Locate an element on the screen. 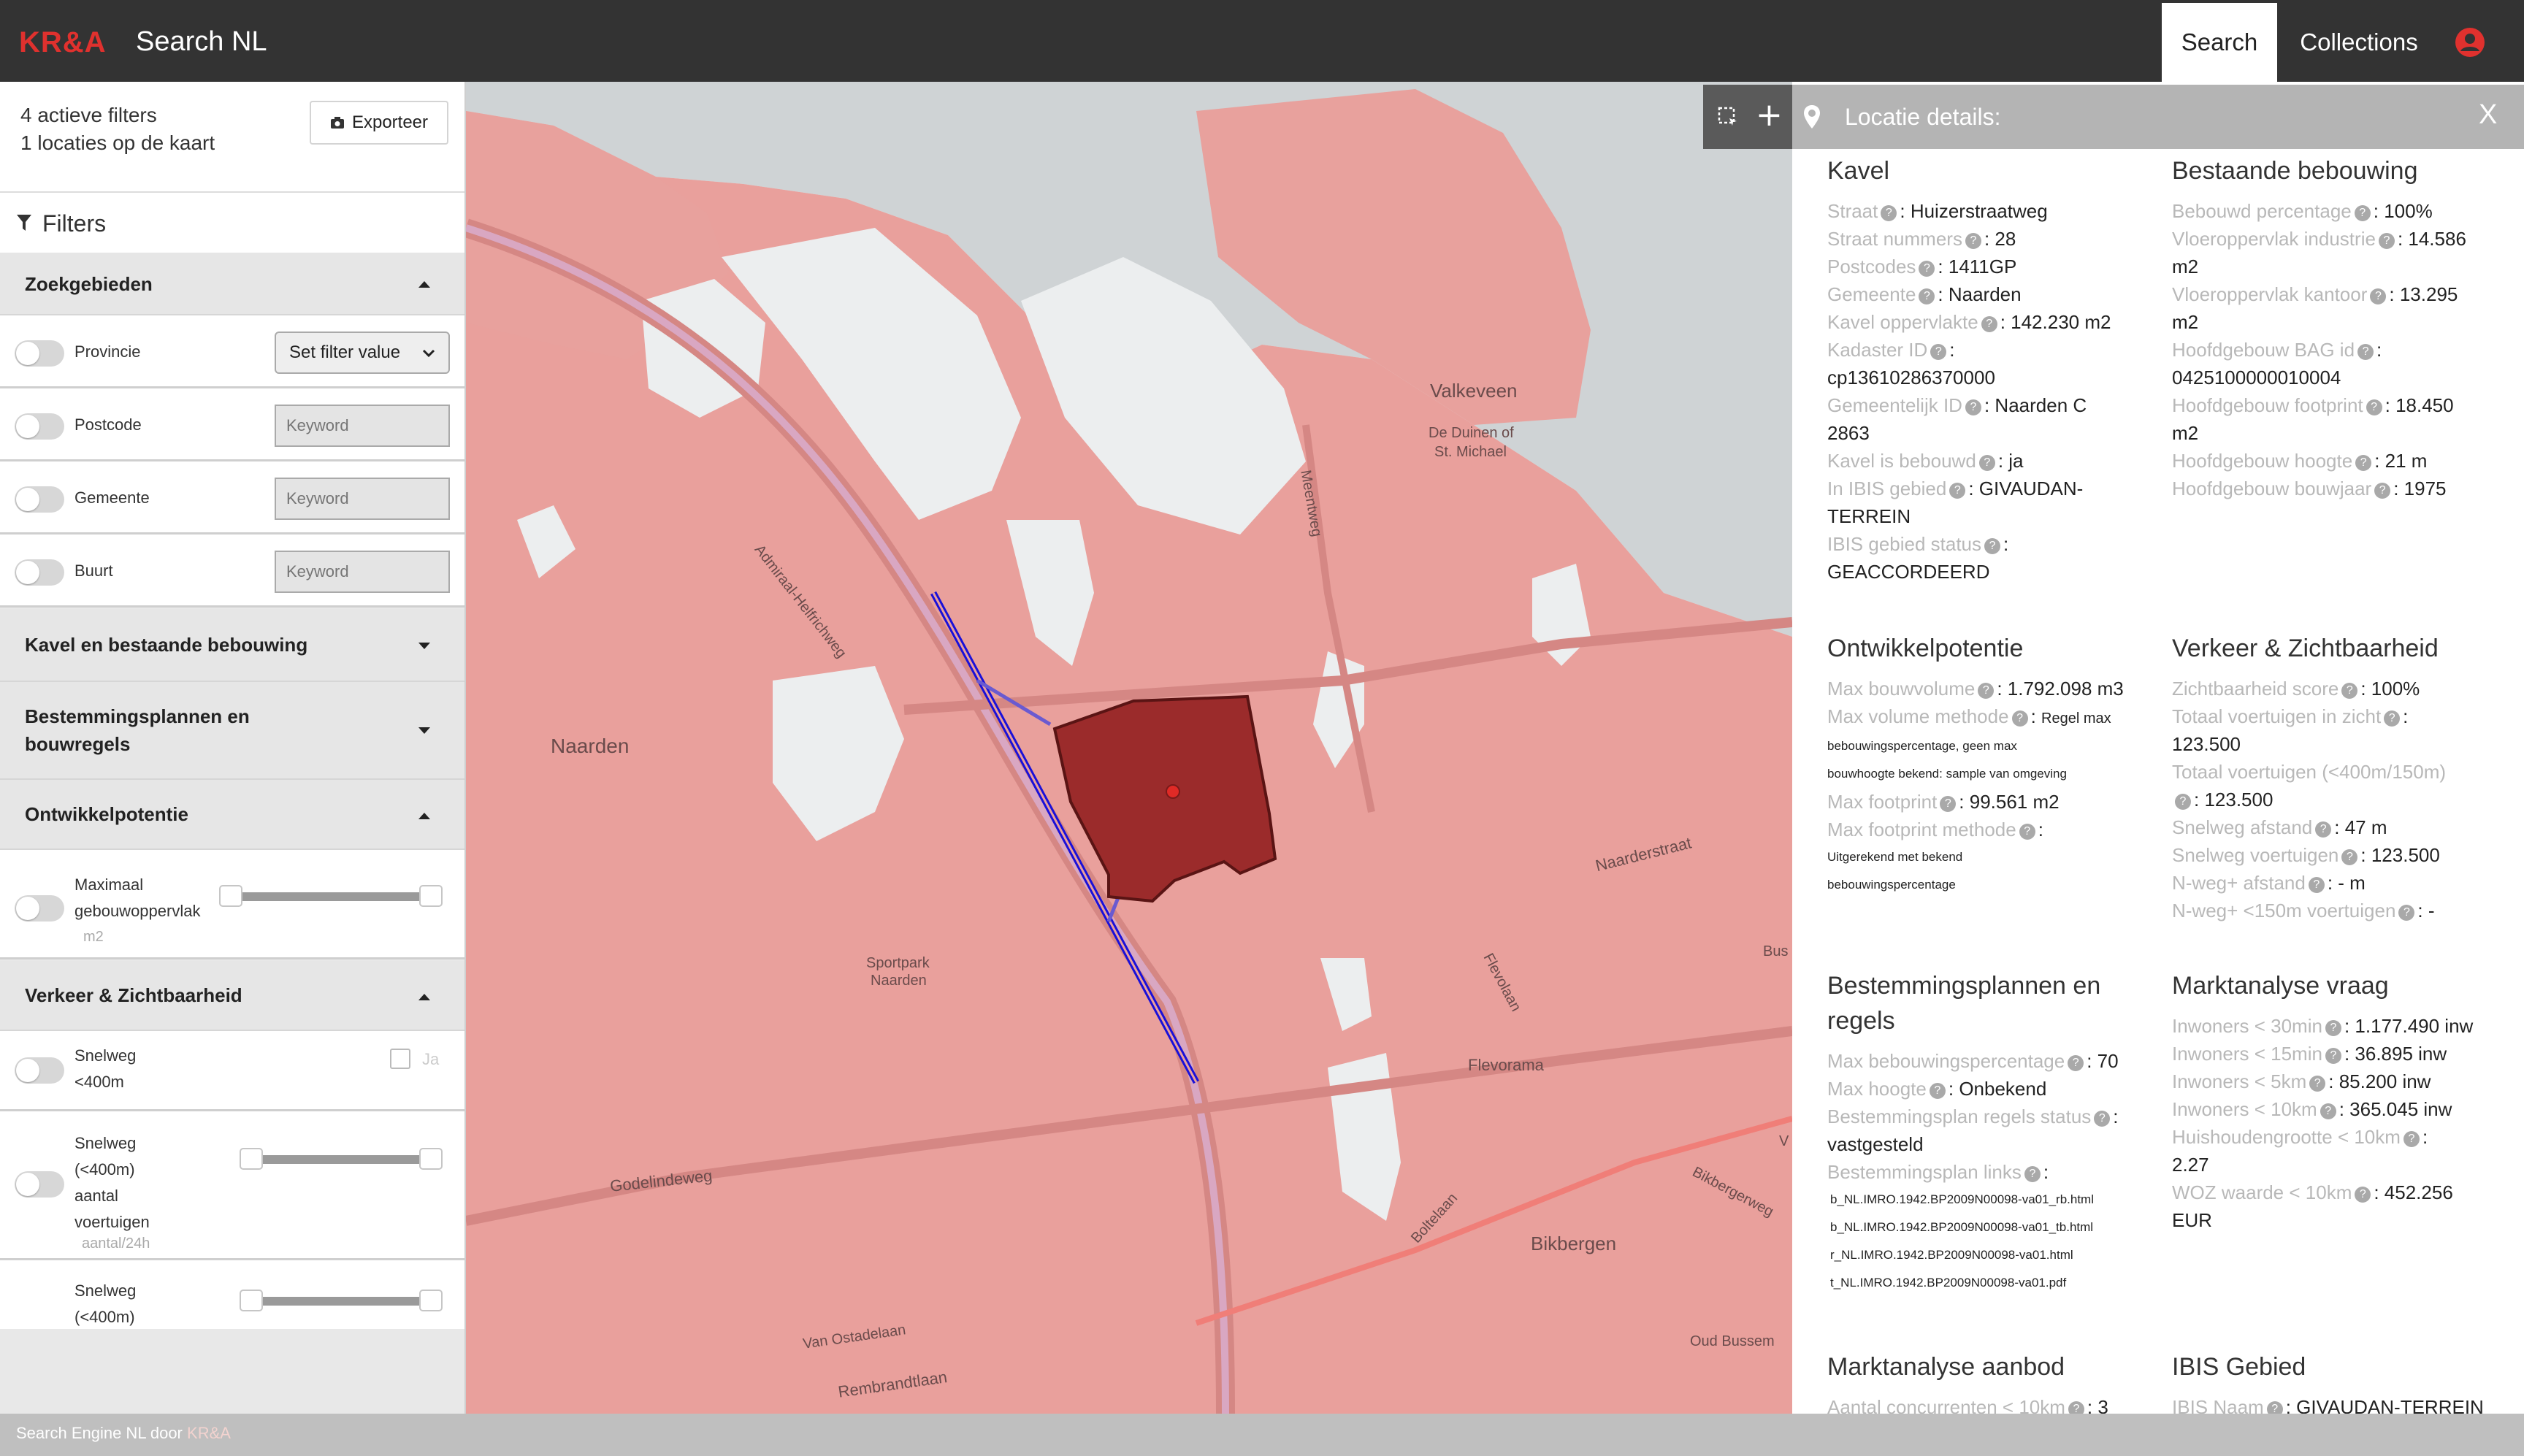  section-zoekgebieden: Zoekgebieden is located at coordinates (232, 284).